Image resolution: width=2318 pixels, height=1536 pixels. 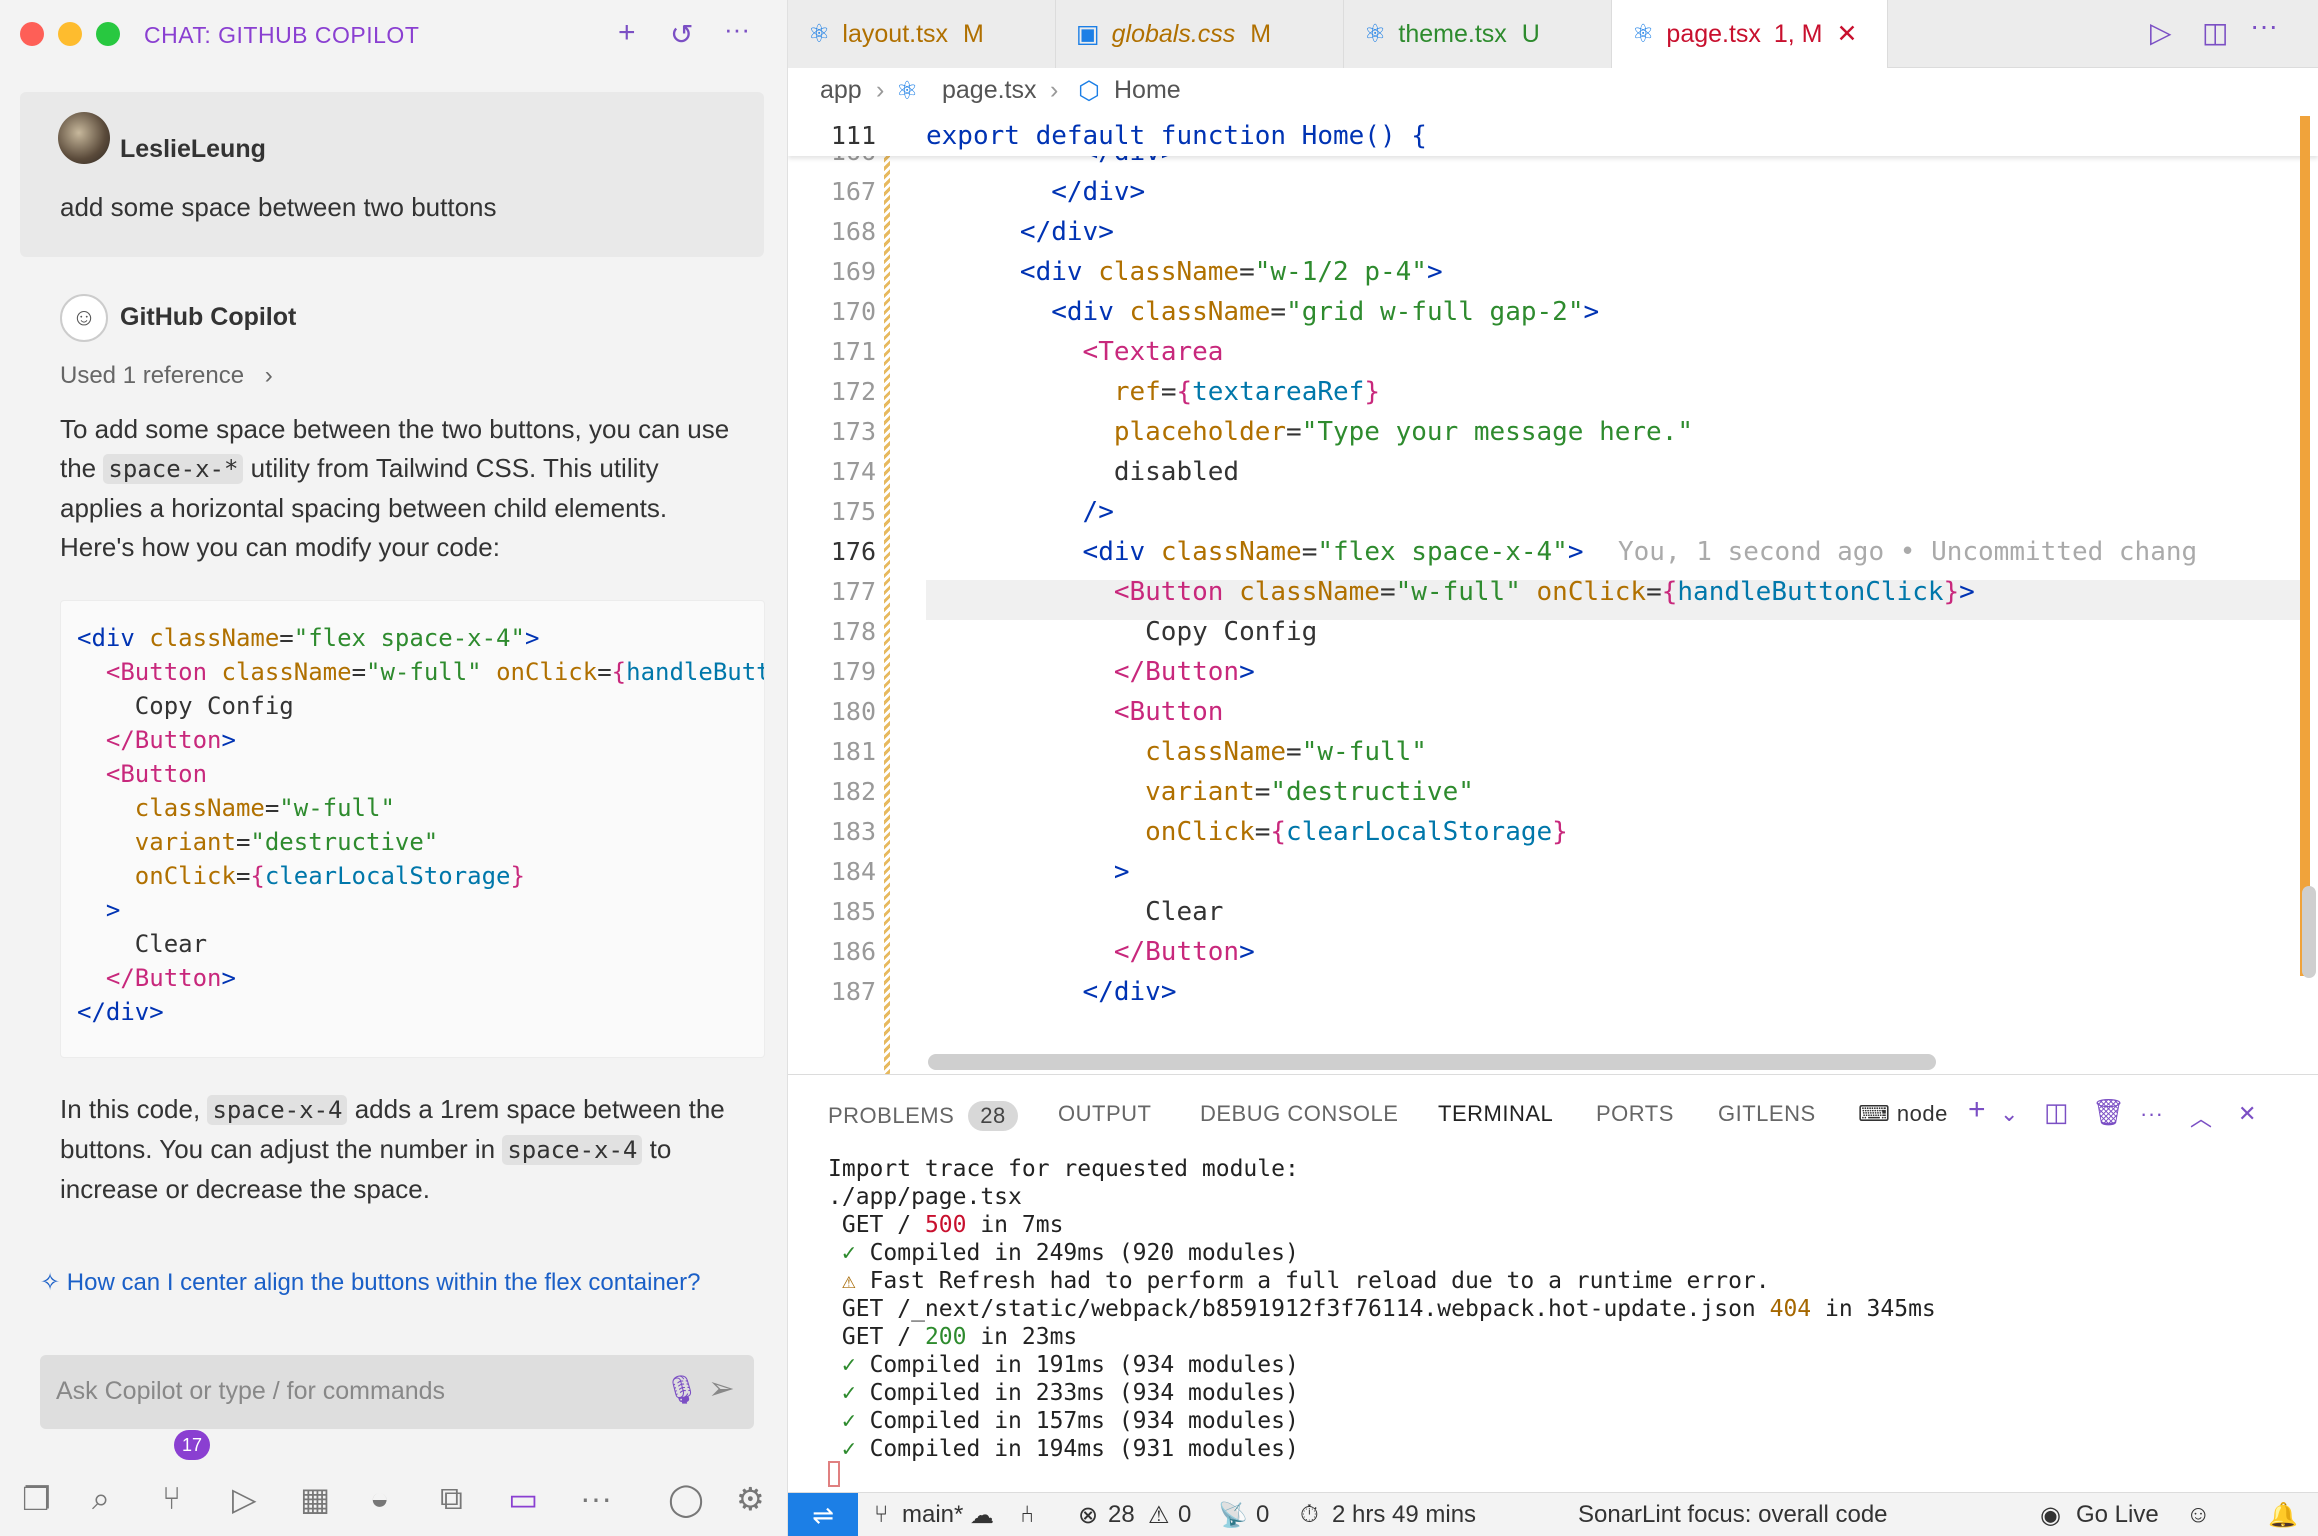 I want to click on trash-icon: 🗑, so click(x=2109, y=1112).